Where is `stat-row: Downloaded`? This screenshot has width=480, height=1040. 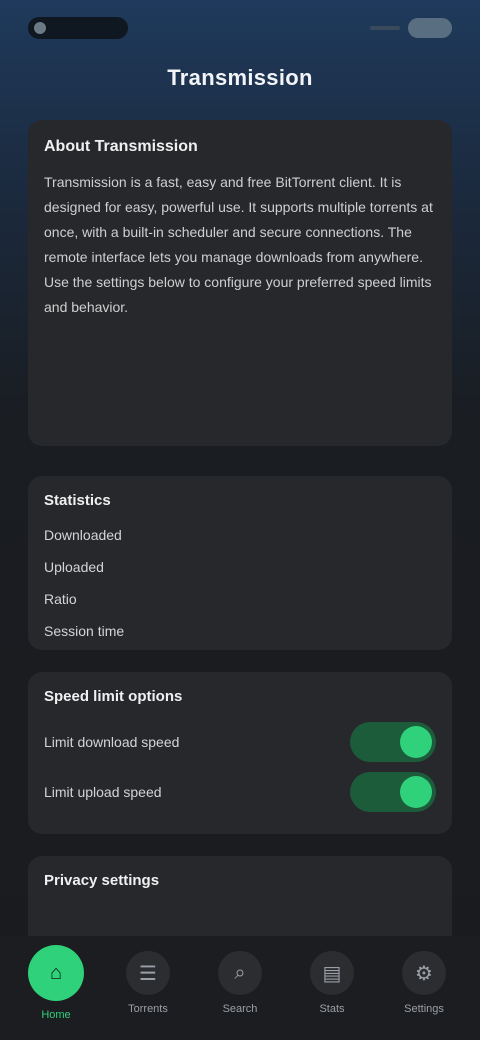
stat-row: Downloaded is located at coordinates (240, 535).